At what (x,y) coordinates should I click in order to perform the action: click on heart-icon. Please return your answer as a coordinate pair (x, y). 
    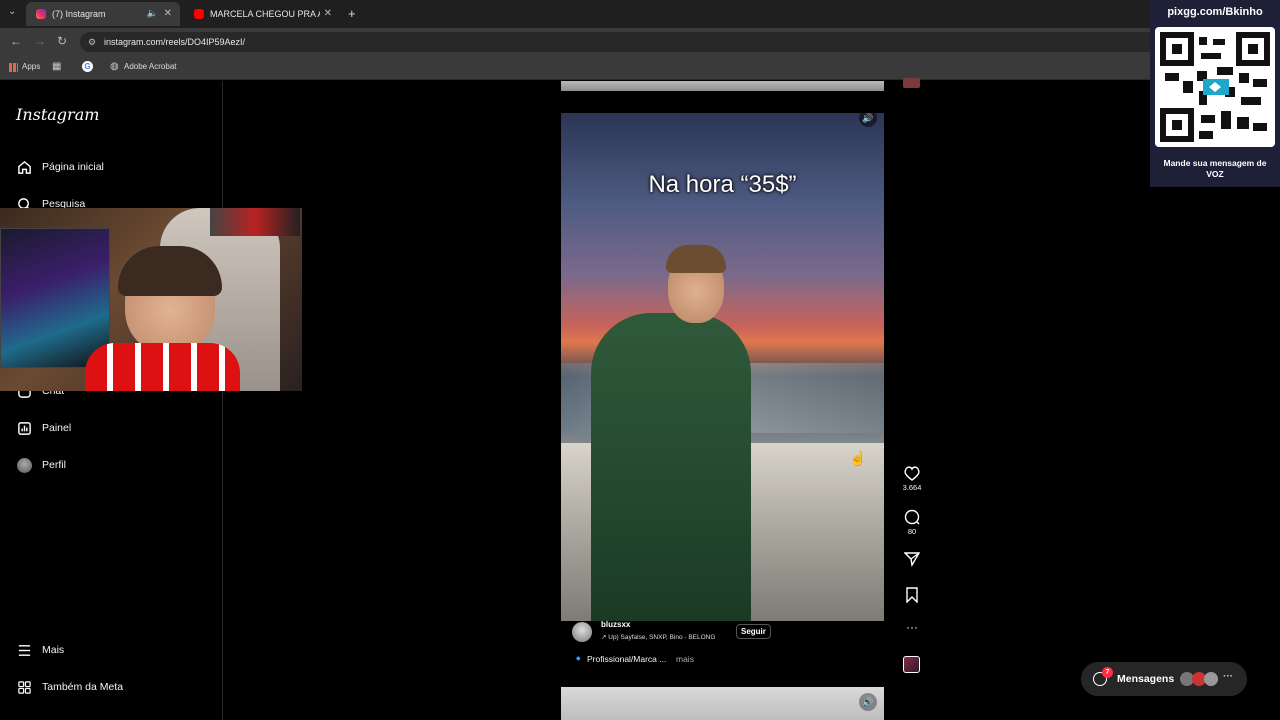
    Looking at the image, I should click on (912, 473).